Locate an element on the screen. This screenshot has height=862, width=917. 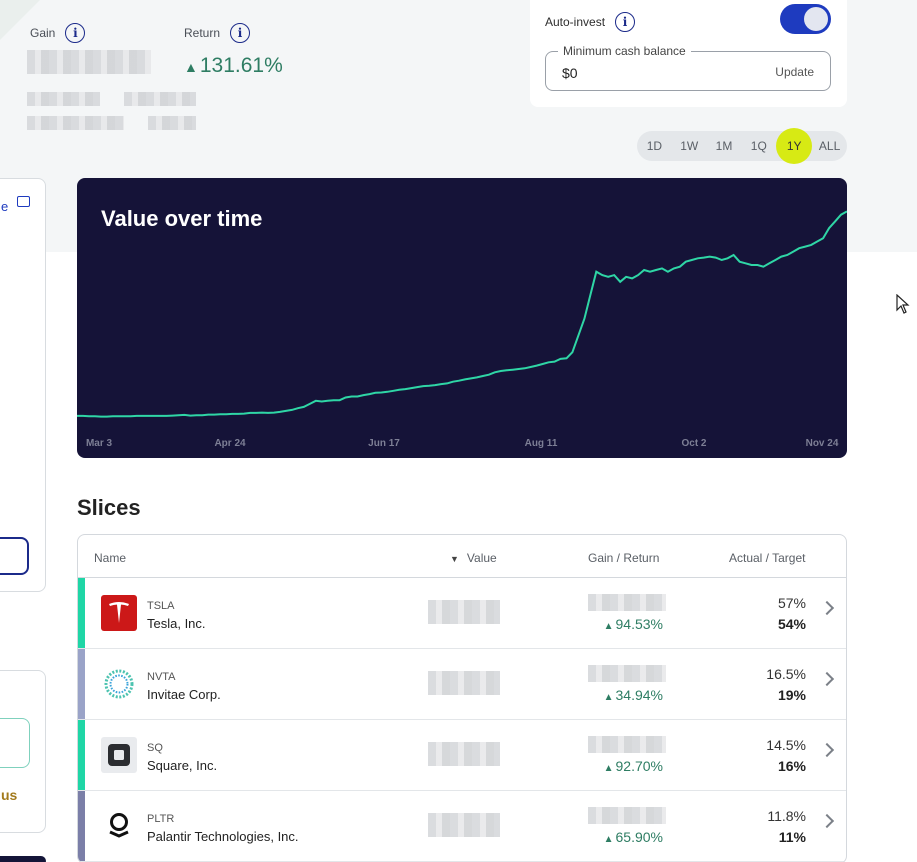
return-label: Return is located at coordinates (202, 33).